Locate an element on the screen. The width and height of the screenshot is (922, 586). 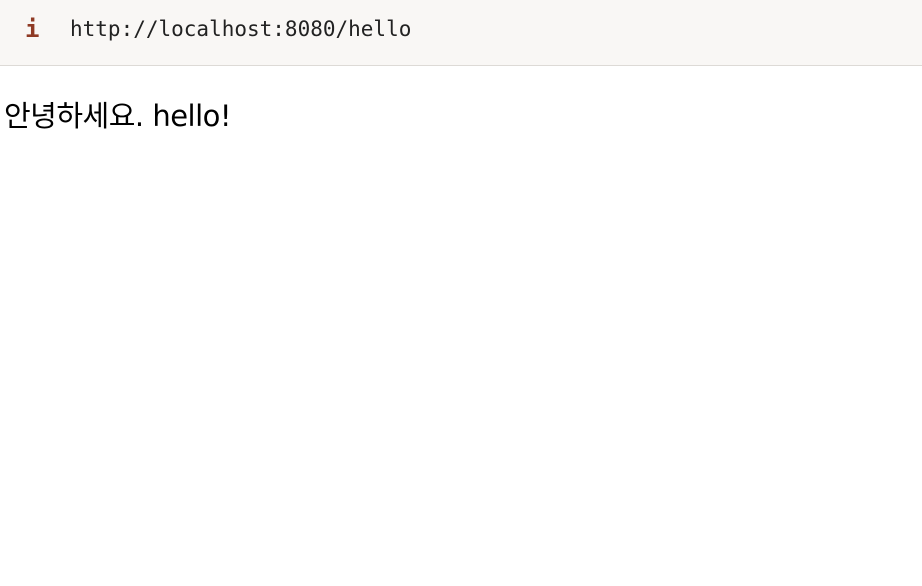
url-field: http://localhost:8080/hello is located at coordinates (240, 29).